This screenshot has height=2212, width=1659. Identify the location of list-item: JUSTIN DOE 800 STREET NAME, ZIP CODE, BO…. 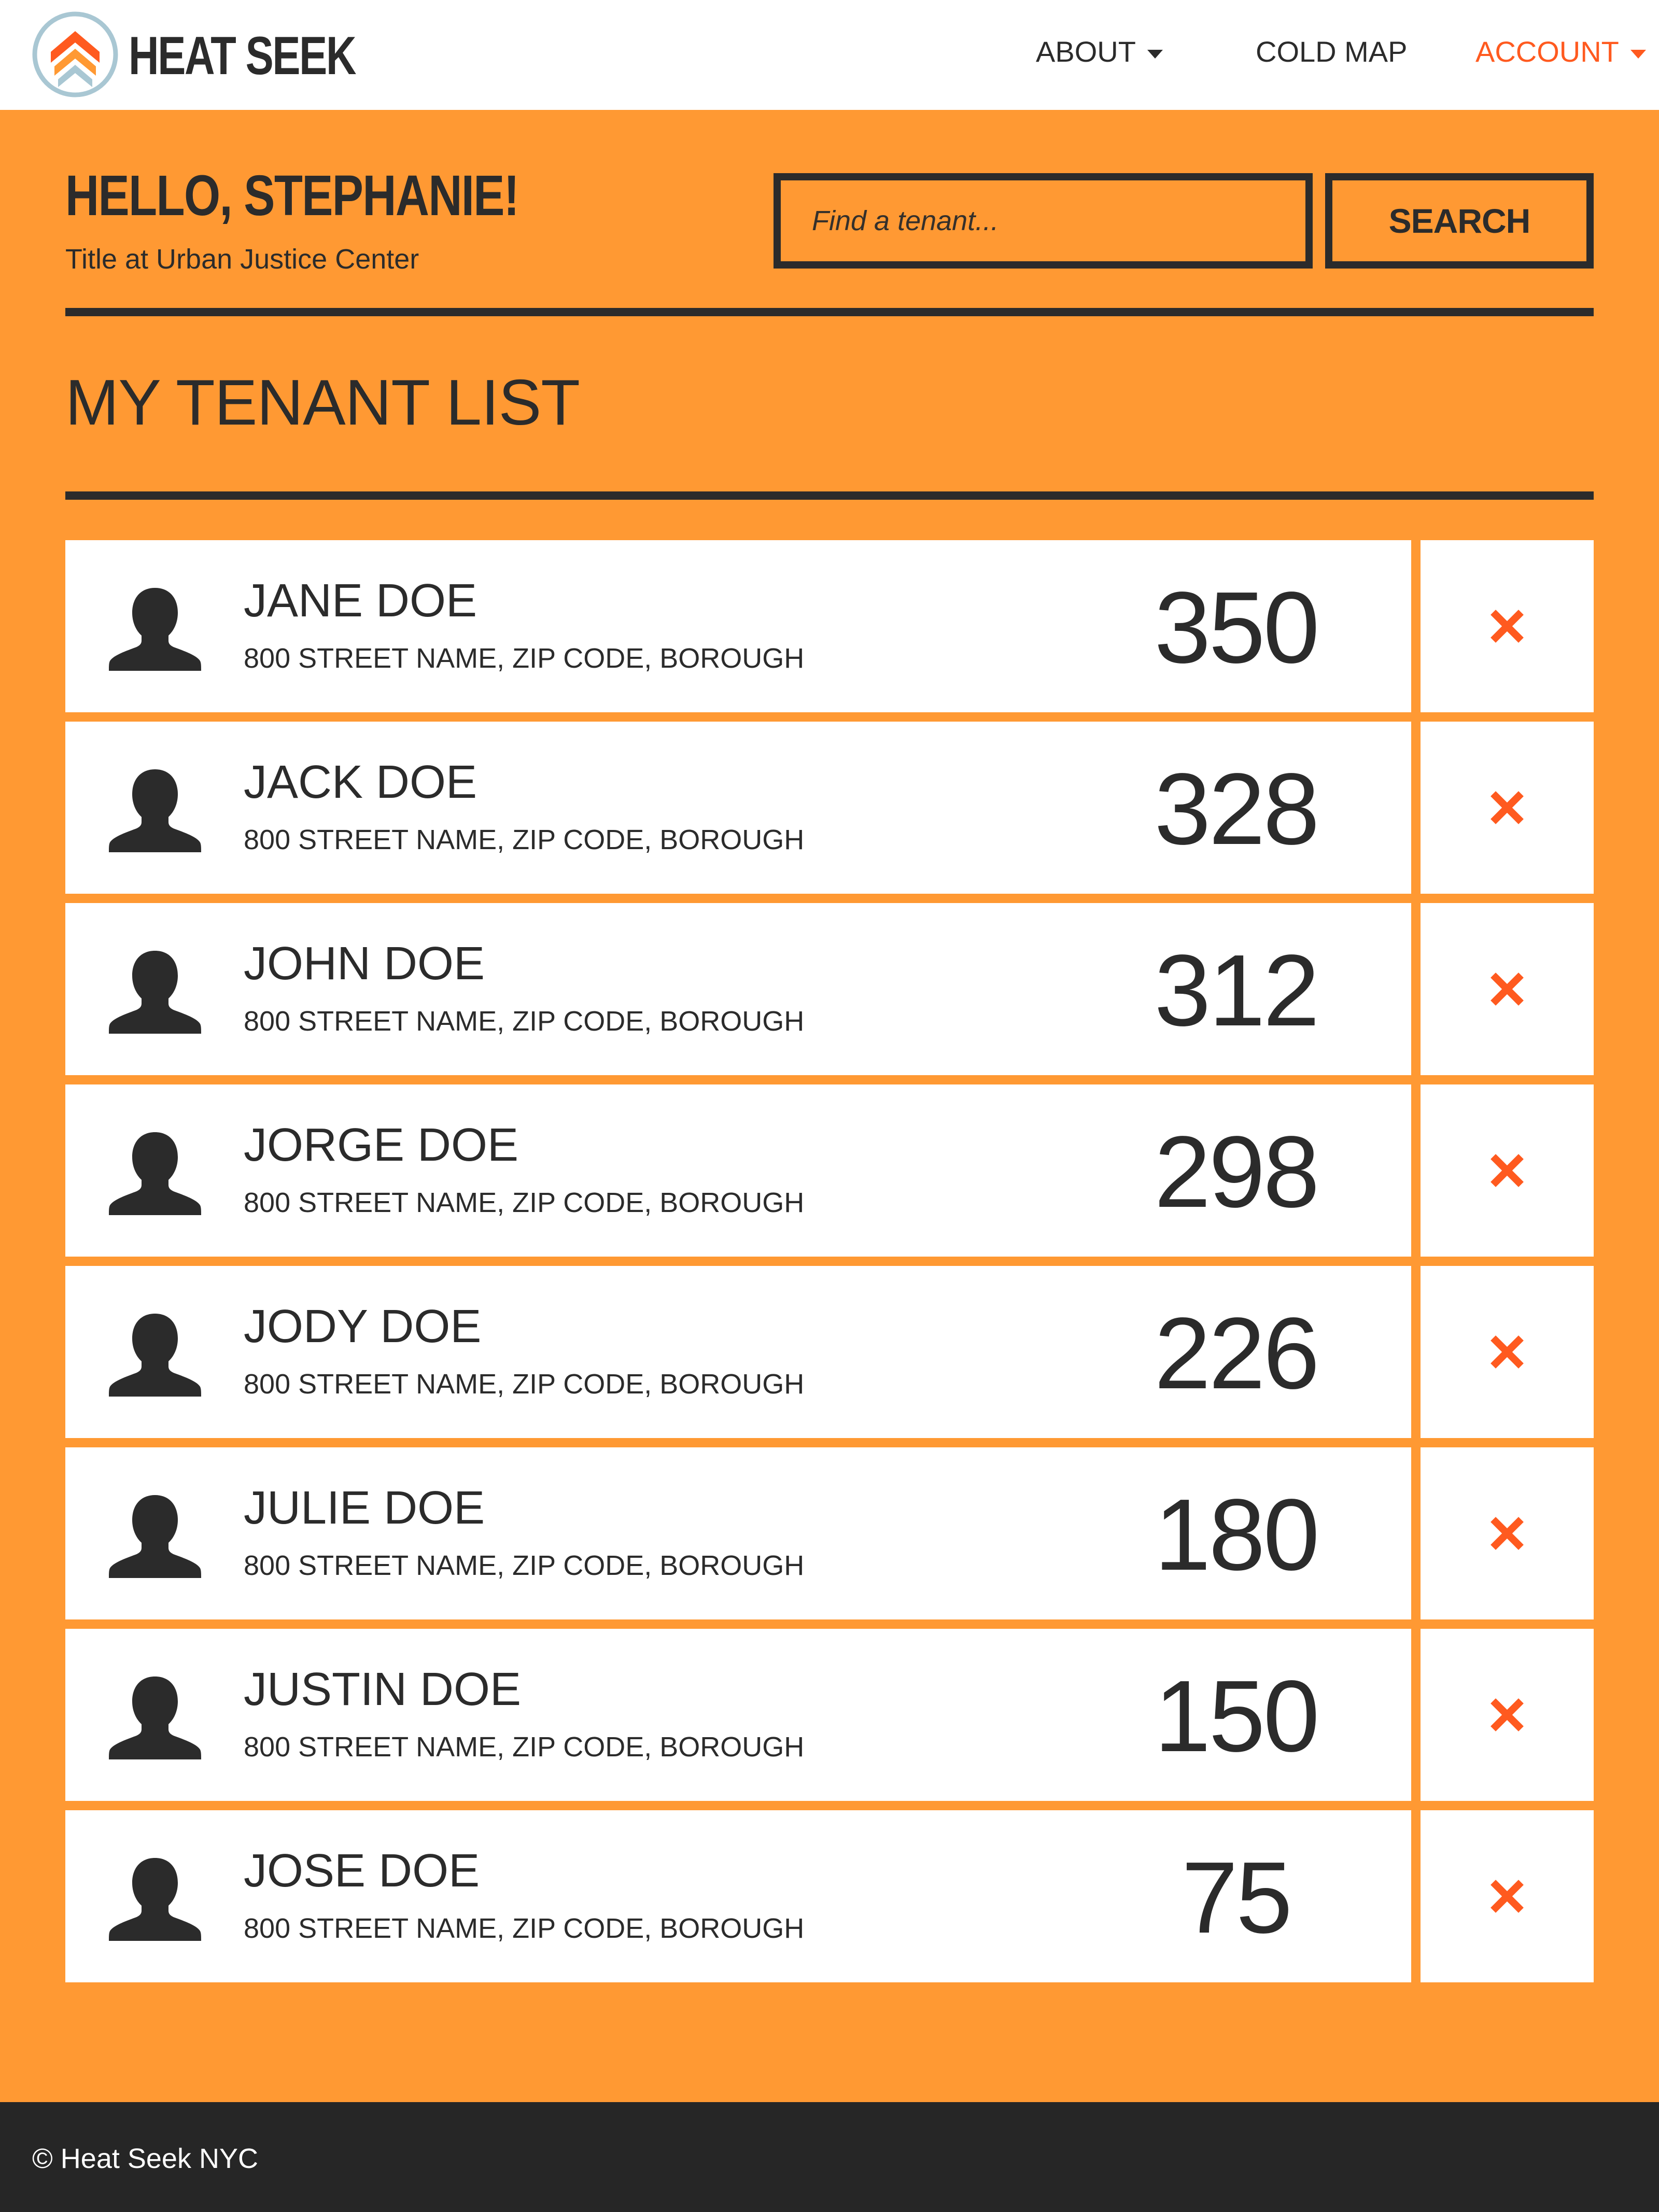
(829, 1715).